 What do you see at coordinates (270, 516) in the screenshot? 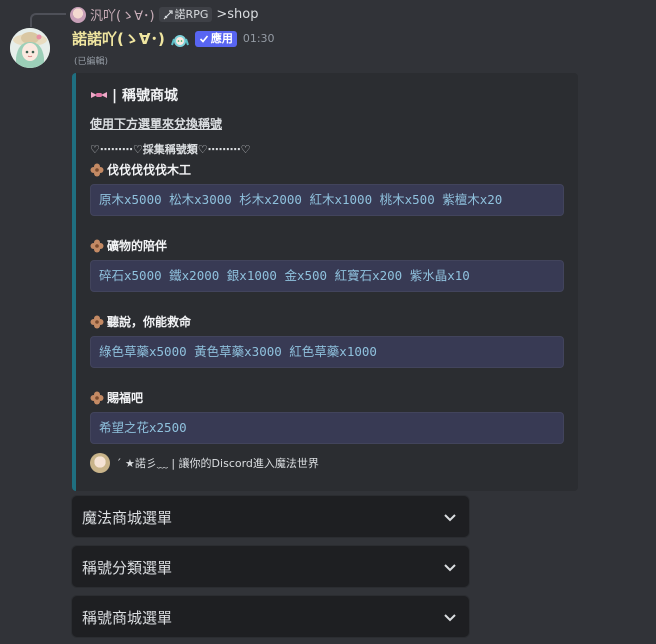
I see `magic-shop-select: 魔法商城選單` at bounding box center [270, 516].